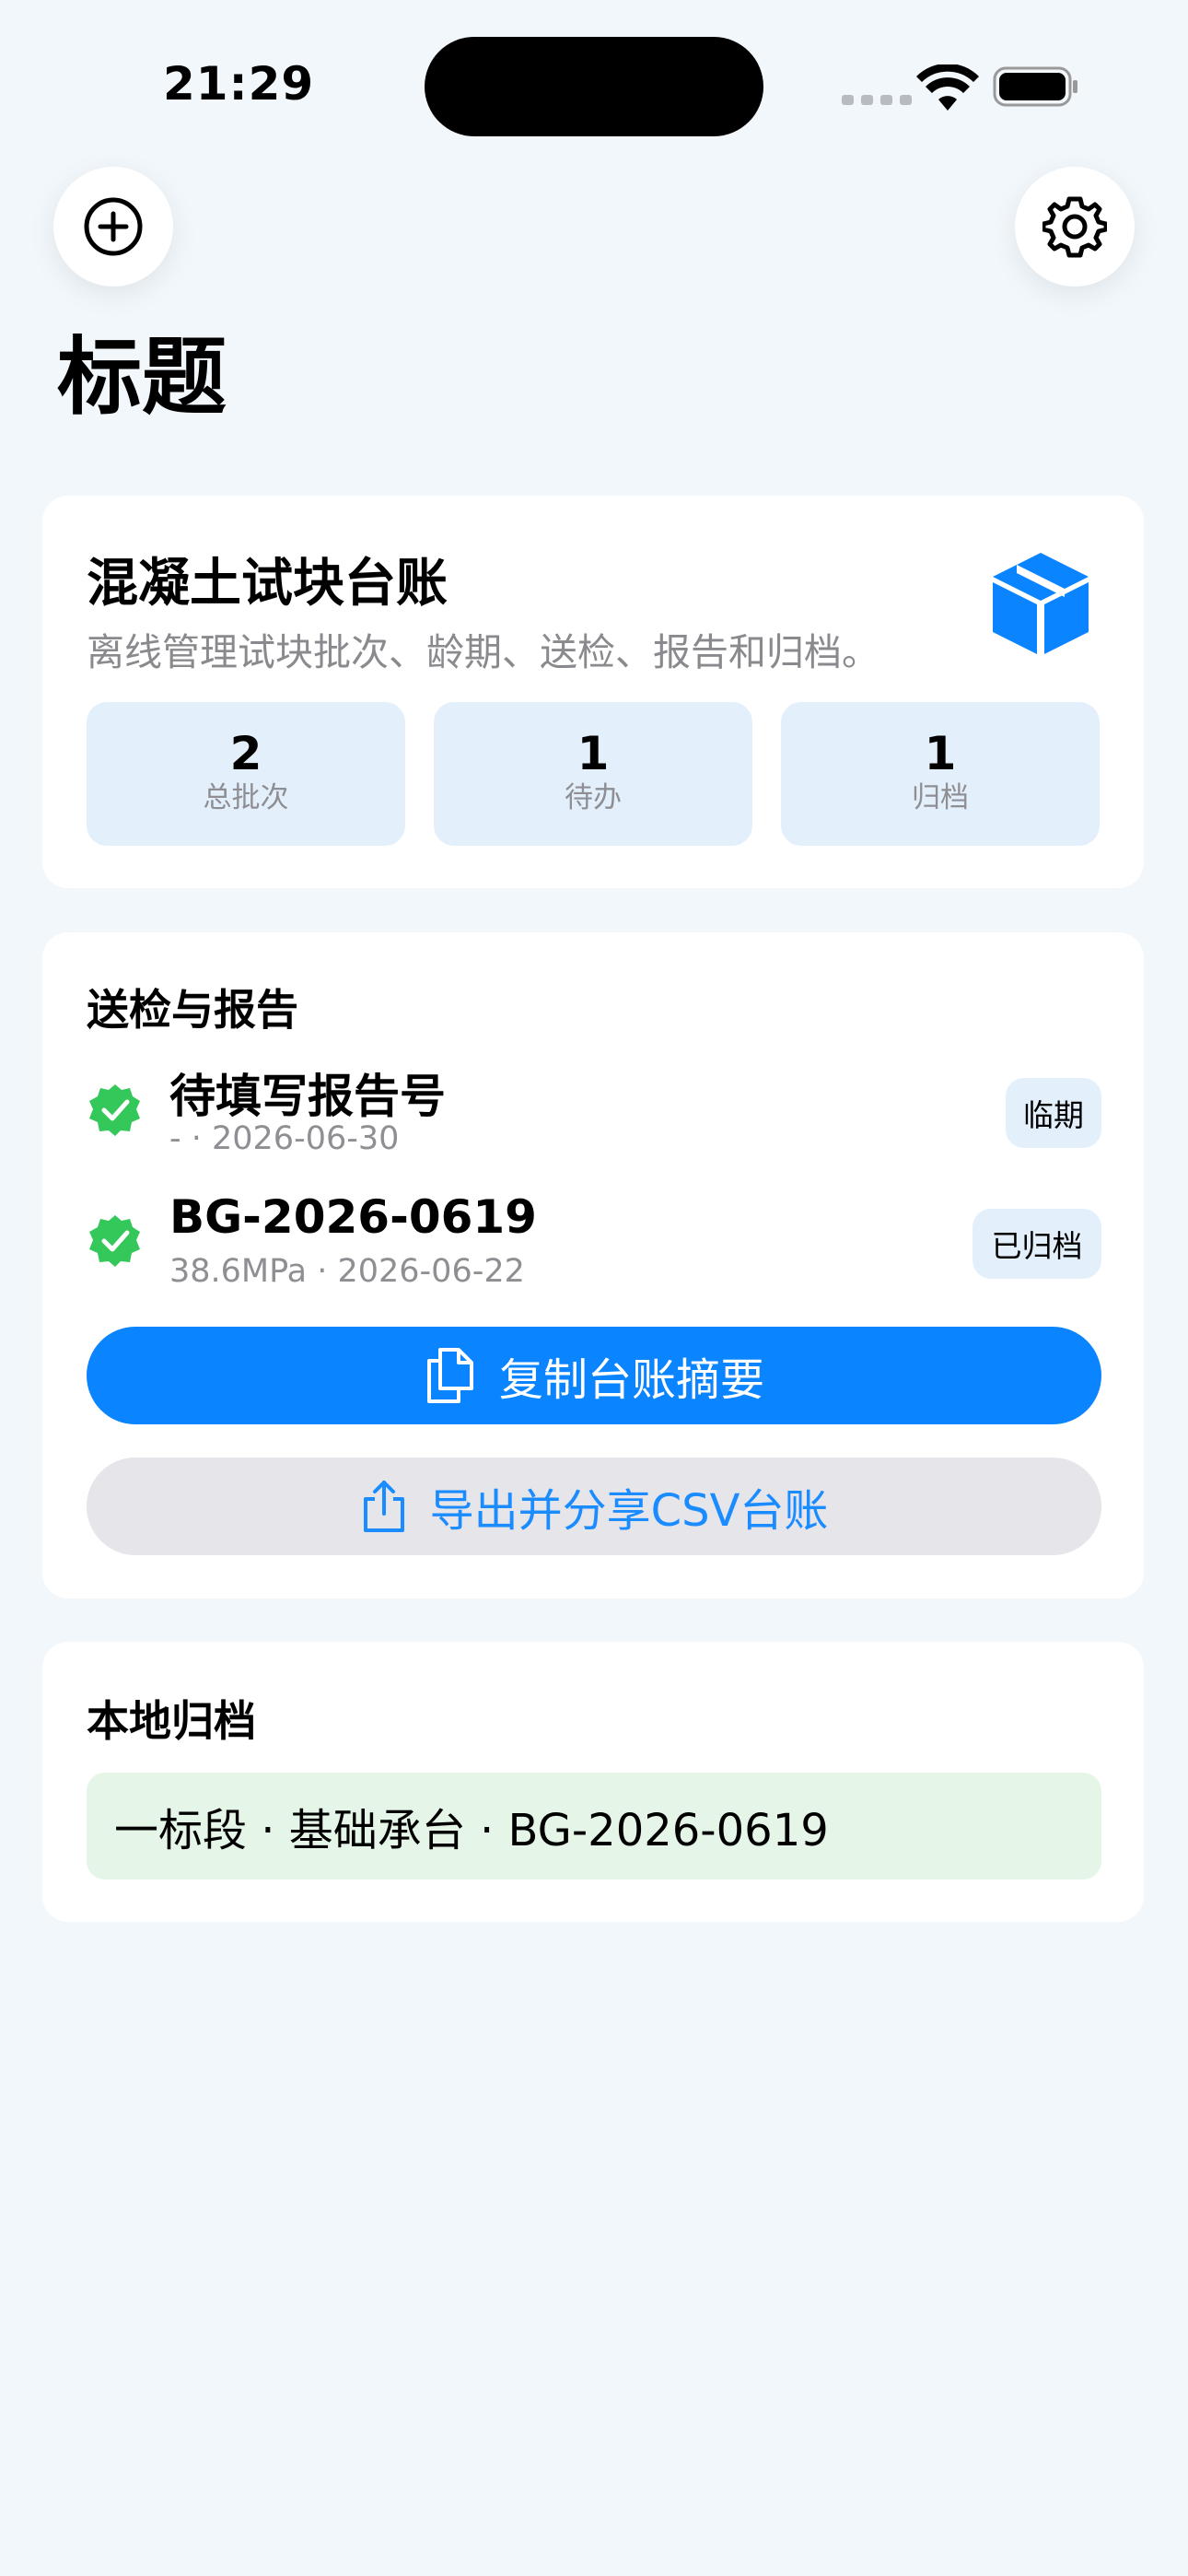 This screenshot has width=1188, height=2576. I want to click on stat-label: 总批次, so click(246, 797).